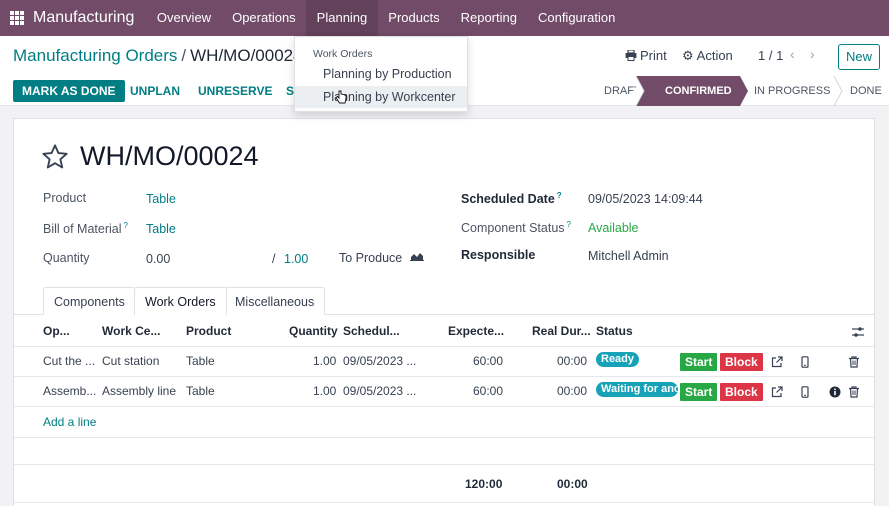 This screenshot has width=889, height=506. I want to click on bom-field: Table, so click(161, 229).